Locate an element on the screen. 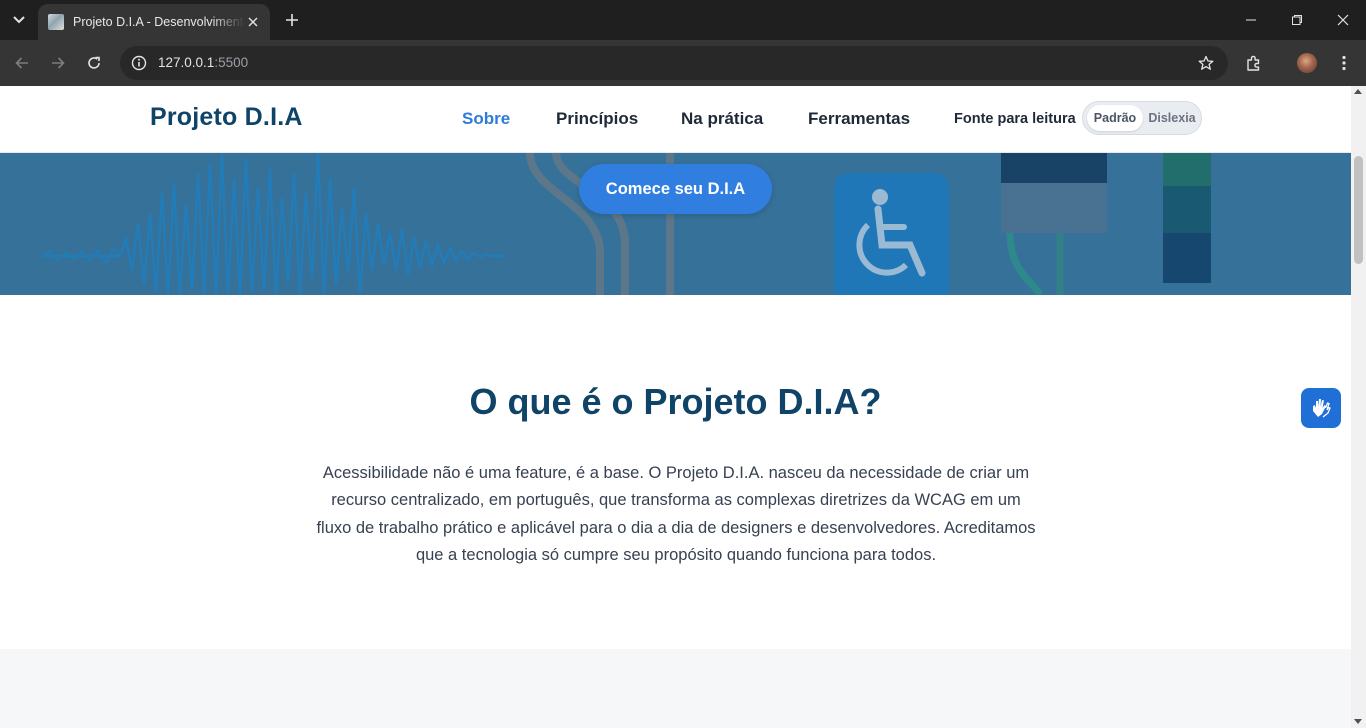 This screenshot has height=728, width=1366. bookmark-star-icon is located at coordinates (1206, 63).